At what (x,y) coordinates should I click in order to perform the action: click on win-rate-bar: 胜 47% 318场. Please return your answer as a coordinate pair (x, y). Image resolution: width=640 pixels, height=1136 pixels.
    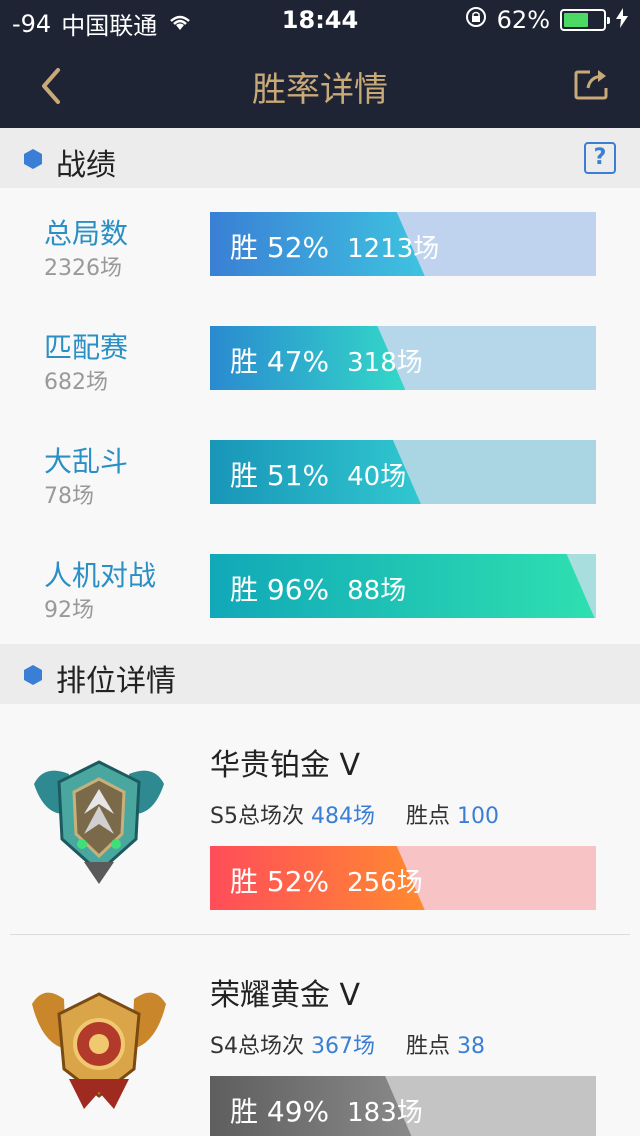
    Looking at the image, I should click on (403, 358).